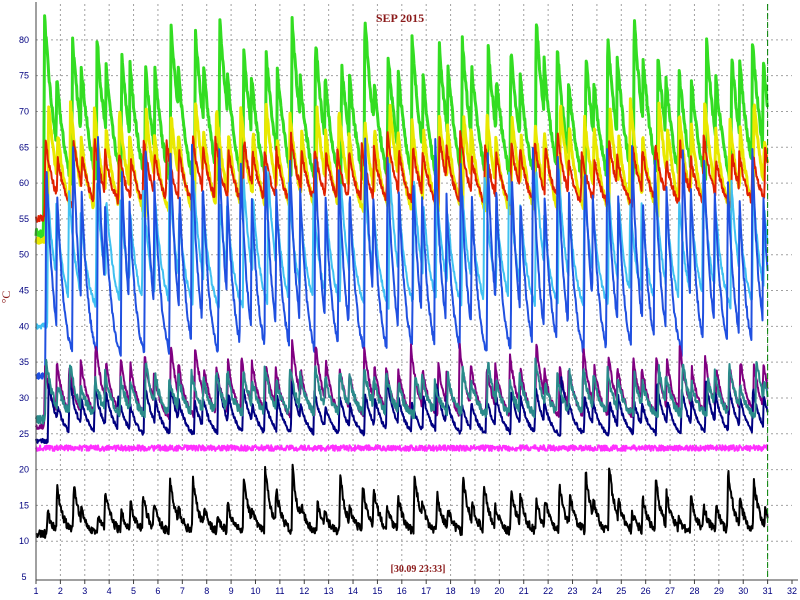 This screenshot has height=600, width=800. I want to click on x-tick-label: 6, so click(157, 591).